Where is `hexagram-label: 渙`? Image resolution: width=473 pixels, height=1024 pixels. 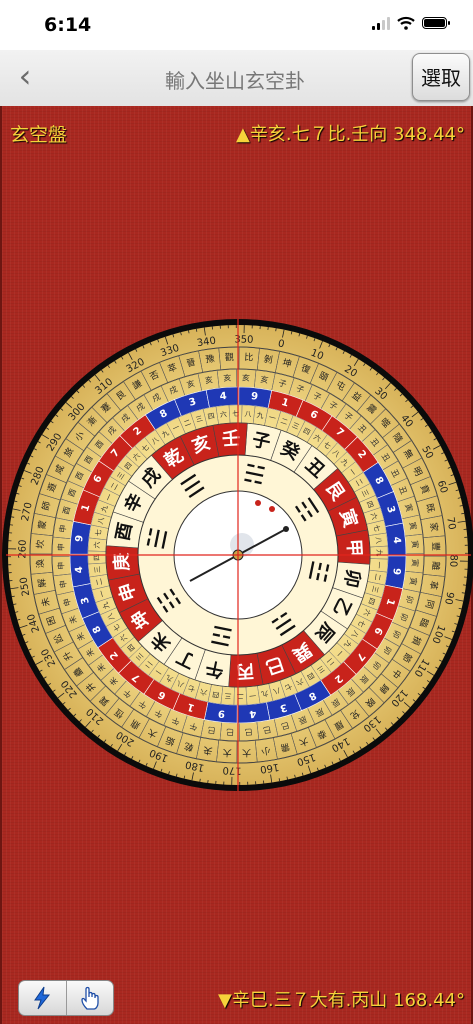
hexagram-label: 渙 is located at coordinates (40, 564).